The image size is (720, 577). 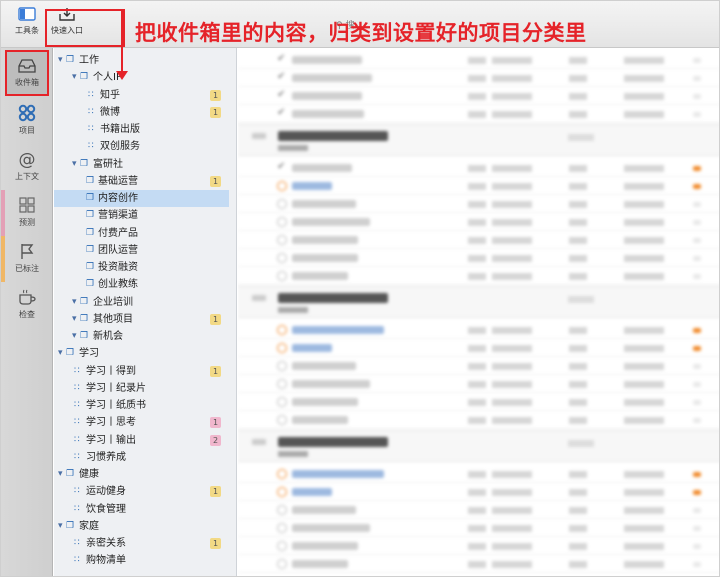 I want to click on tree-project: ∷ 学习丨思考 1, so click(x=141, y=422).